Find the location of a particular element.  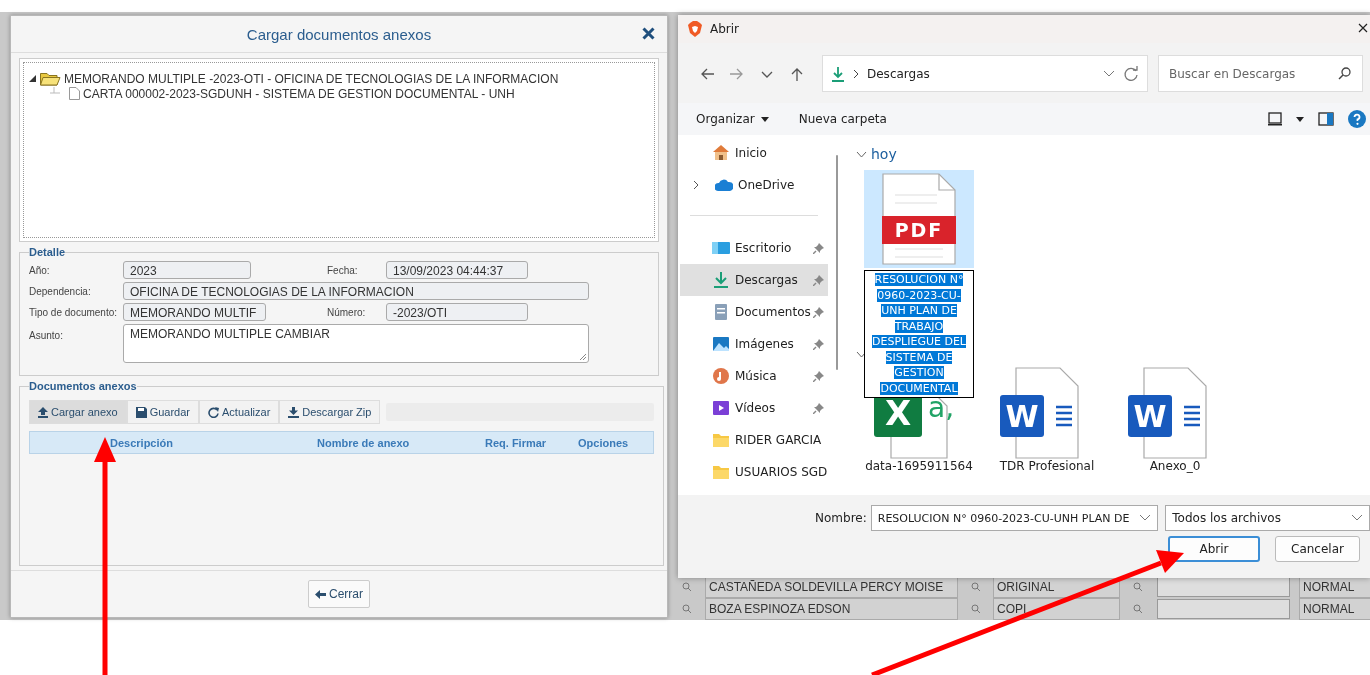

section-title: Documentos anexos is located at coordinates (83, 386).